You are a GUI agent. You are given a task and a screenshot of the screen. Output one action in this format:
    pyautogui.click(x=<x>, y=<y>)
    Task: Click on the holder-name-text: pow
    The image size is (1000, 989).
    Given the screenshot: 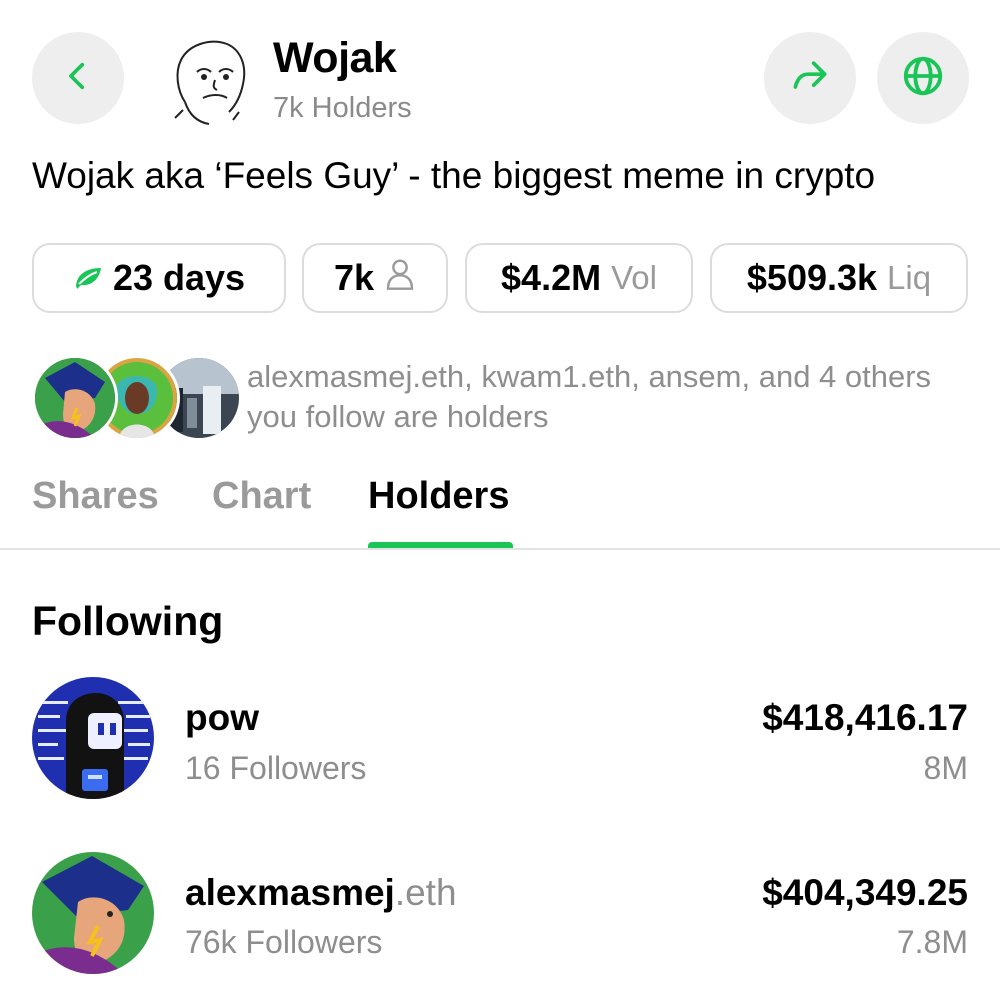 What is the action you would take?
    pyautogui.click(x=222, y=717)
    